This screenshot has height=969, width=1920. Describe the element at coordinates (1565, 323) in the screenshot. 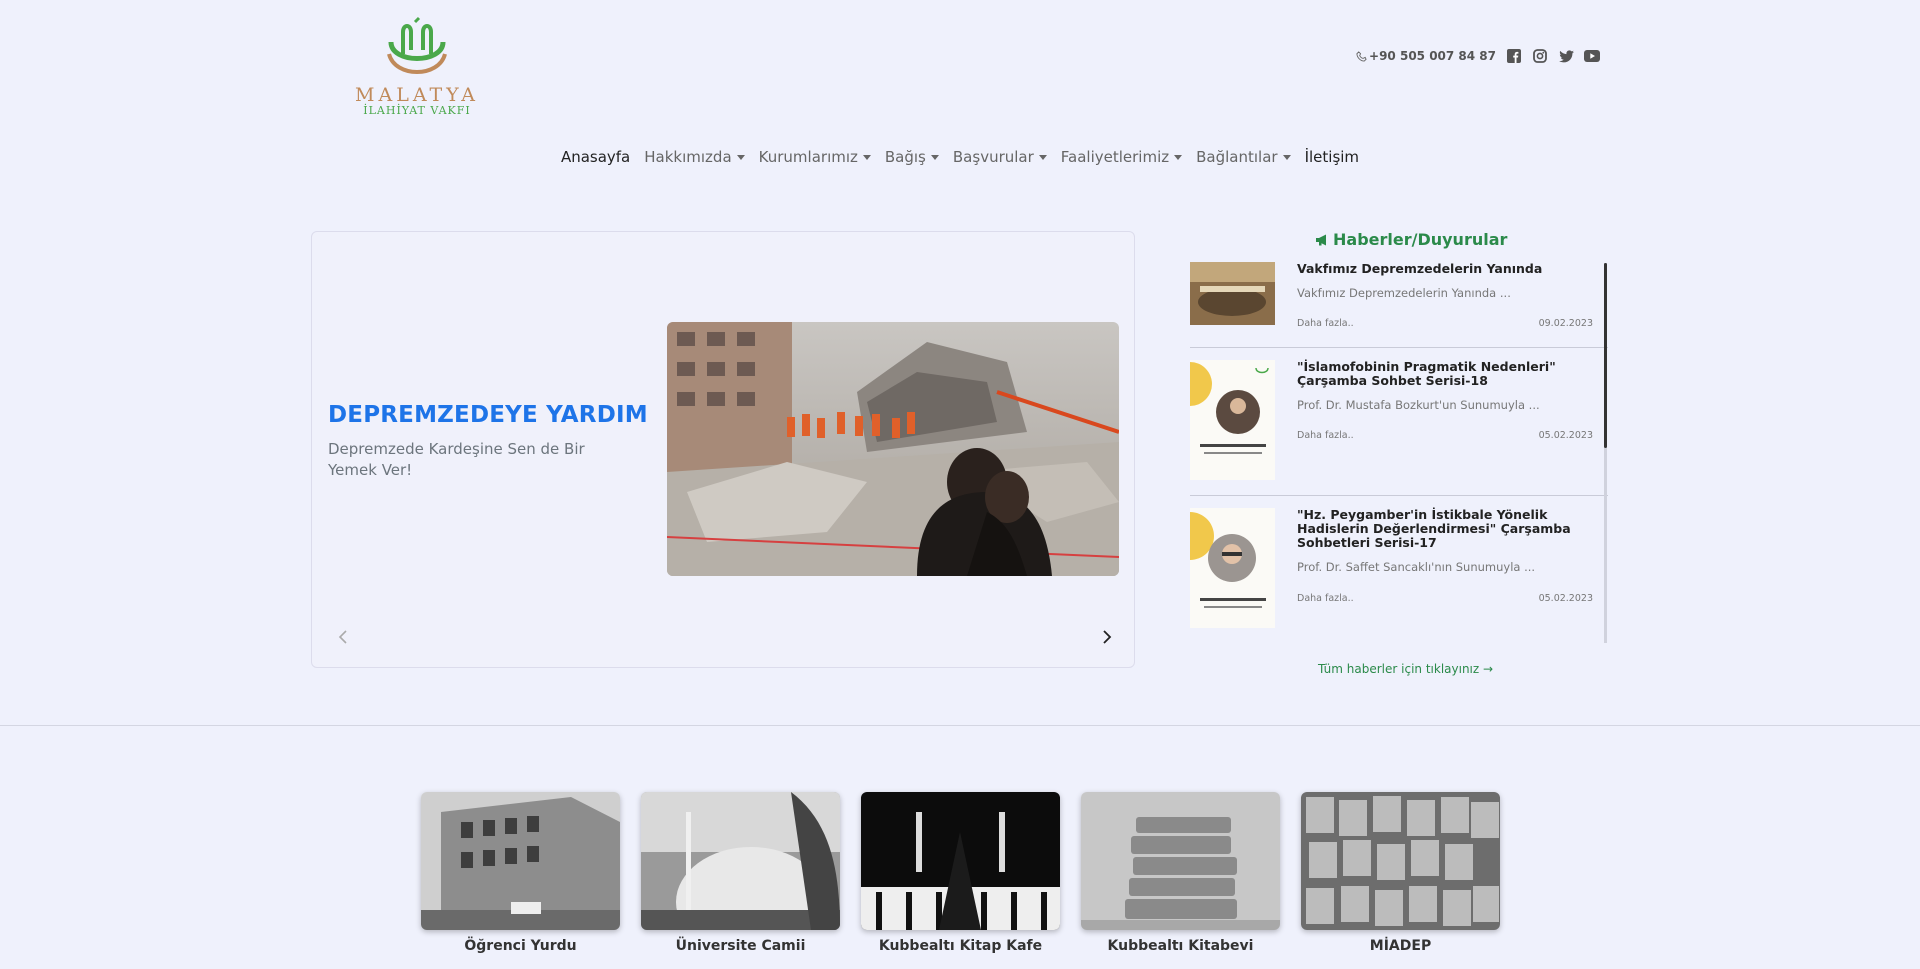

I see `news-item-date: 09.02.2023` at that location.